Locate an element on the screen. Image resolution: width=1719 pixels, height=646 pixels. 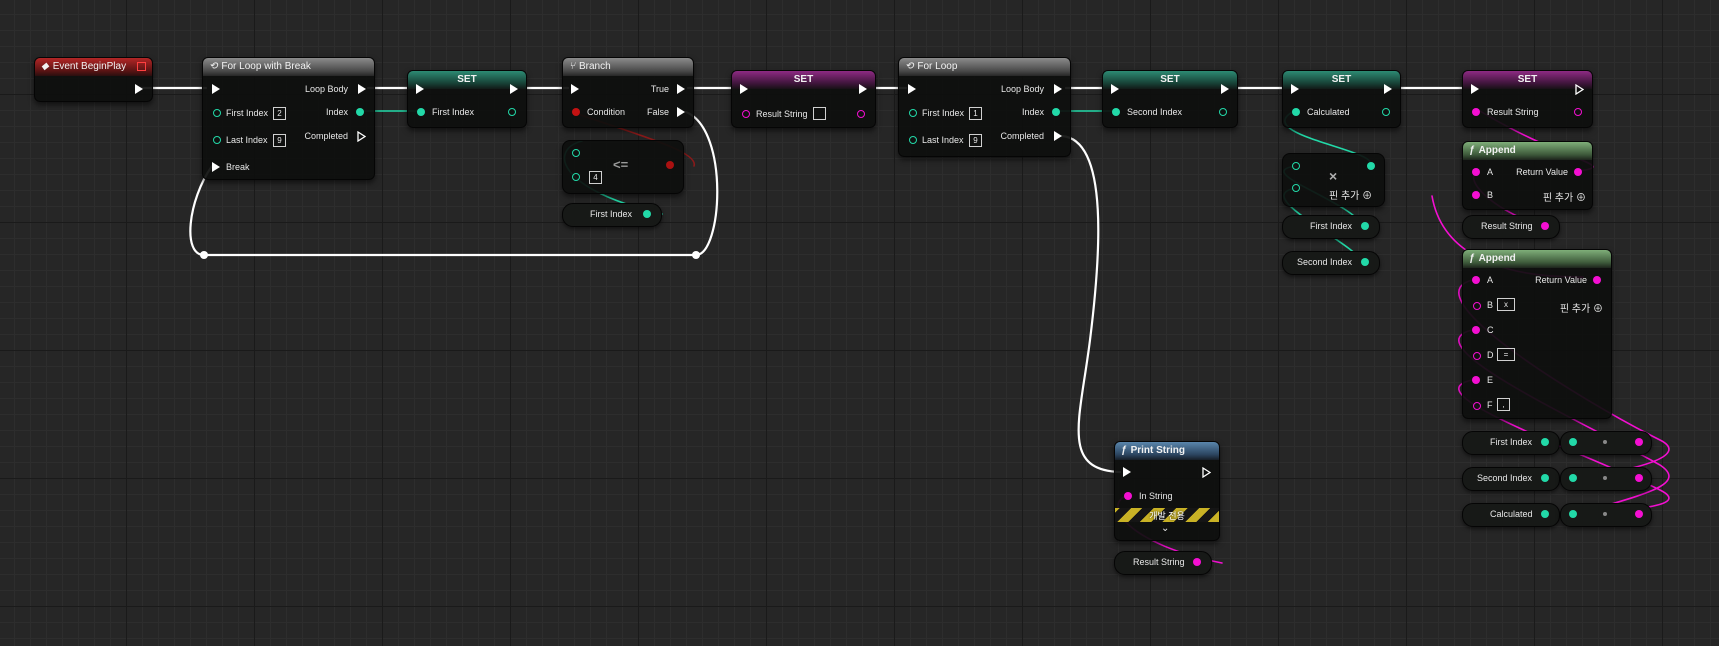
print-string-node: ƒ Print String In String 개발 전용 ⌄ is located at coordinates (1167, 491).